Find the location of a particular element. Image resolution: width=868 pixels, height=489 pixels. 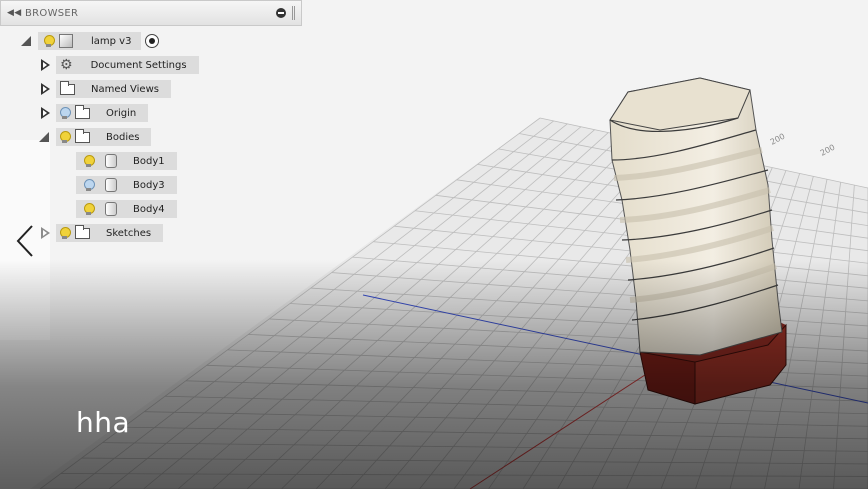

node-origin: Origin is located at coordinates (102, 113).